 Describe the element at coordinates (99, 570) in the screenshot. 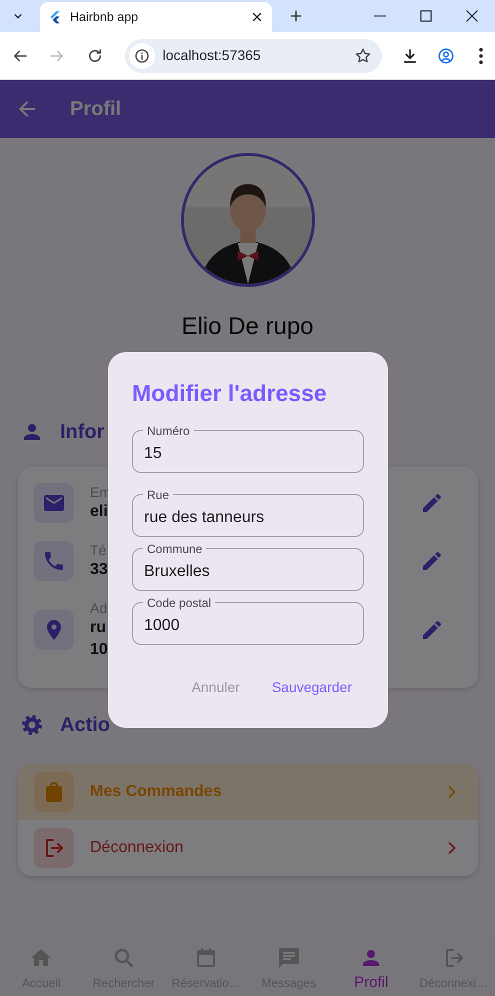

I see `field-value: 33` at that location.